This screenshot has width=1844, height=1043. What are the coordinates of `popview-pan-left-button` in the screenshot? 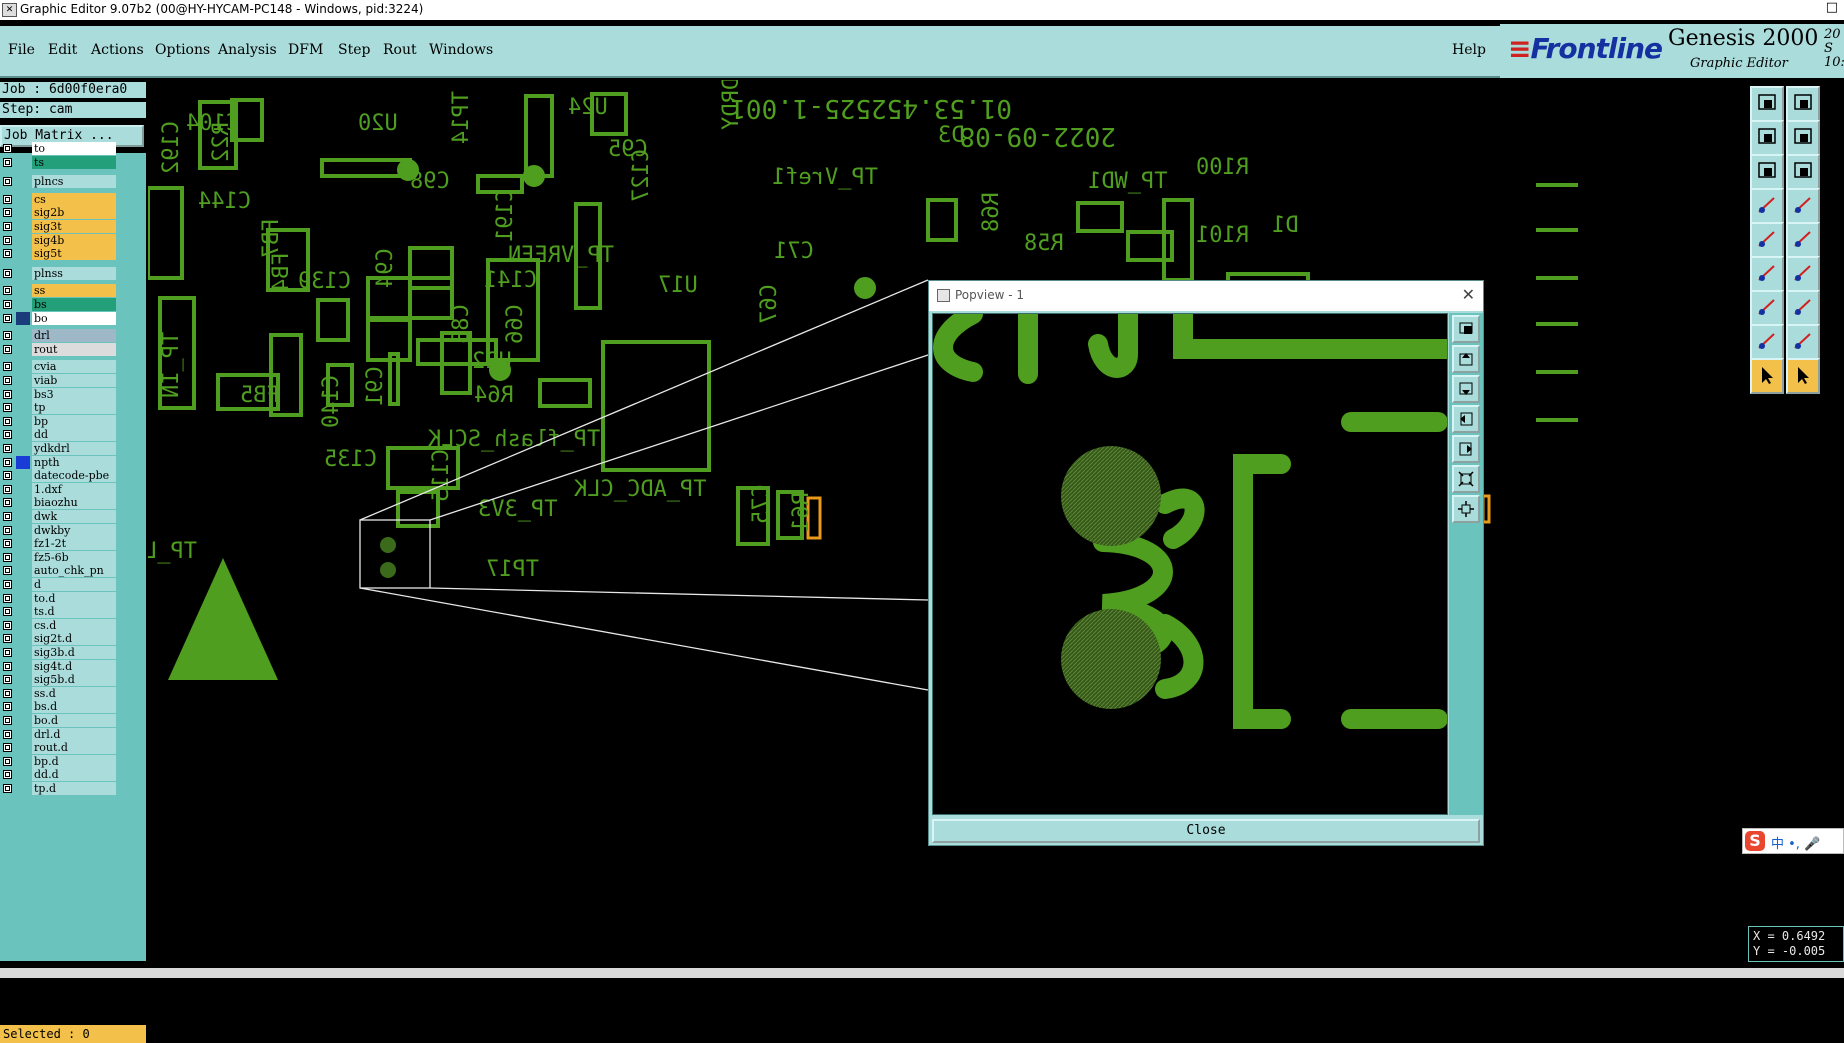 It's located at (1466, 419).